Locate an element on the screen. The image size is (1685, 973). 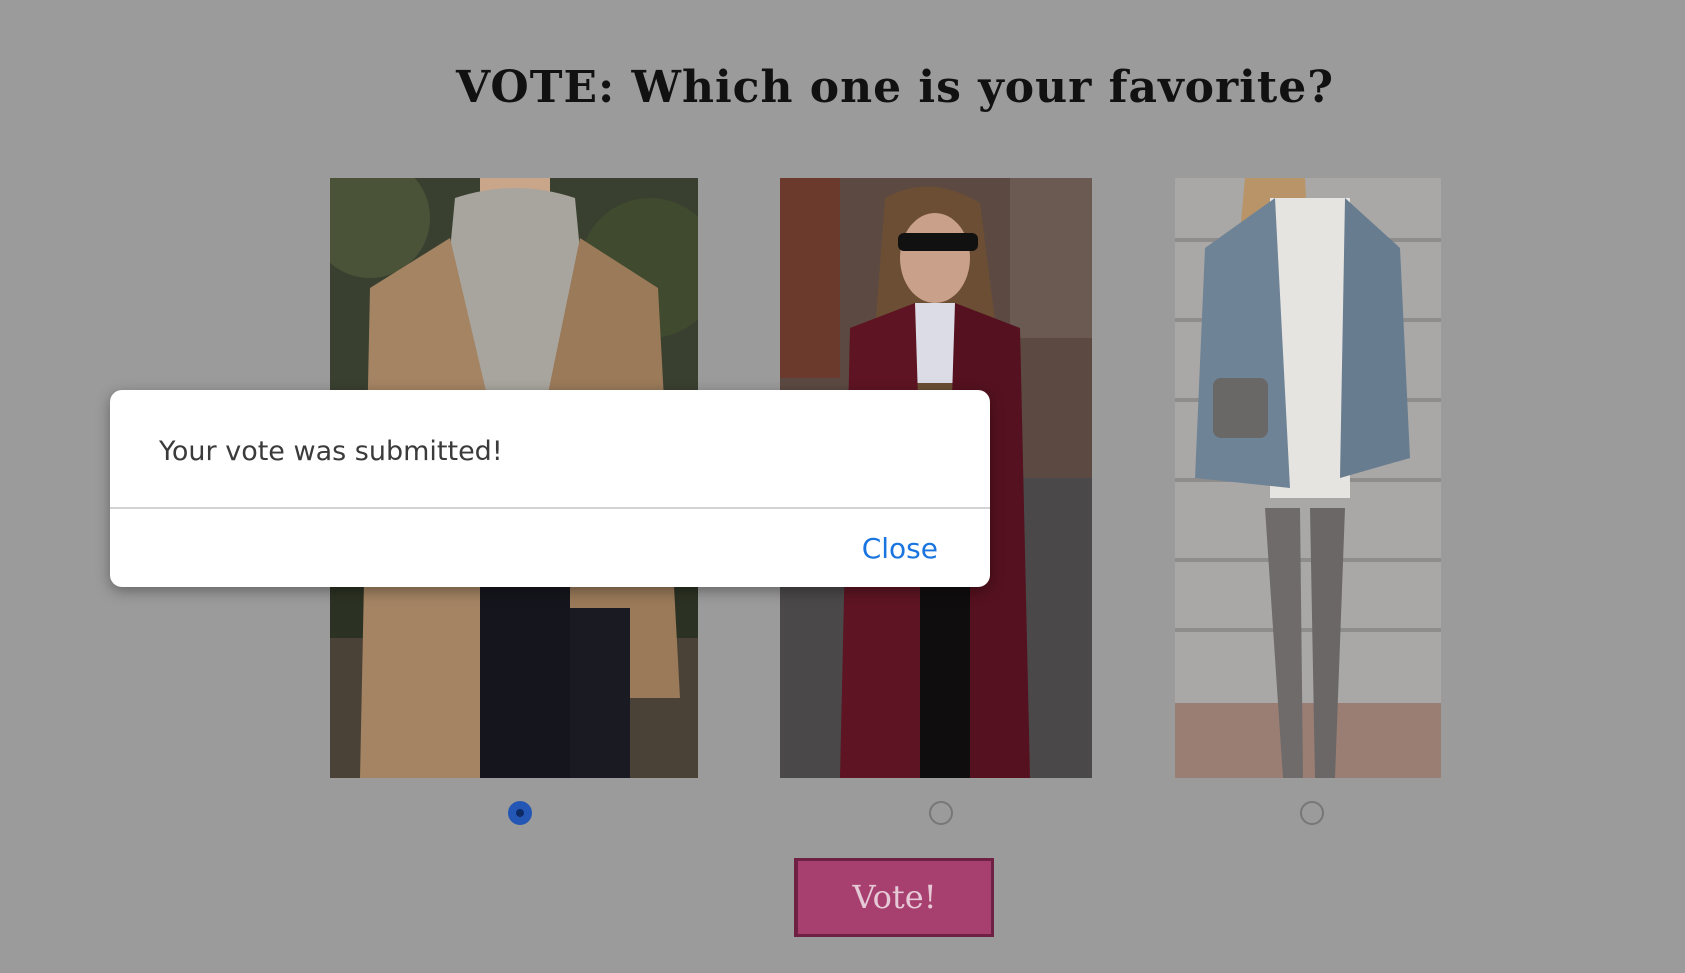
vote-button: Vote! is located at coordinates (894, 897).